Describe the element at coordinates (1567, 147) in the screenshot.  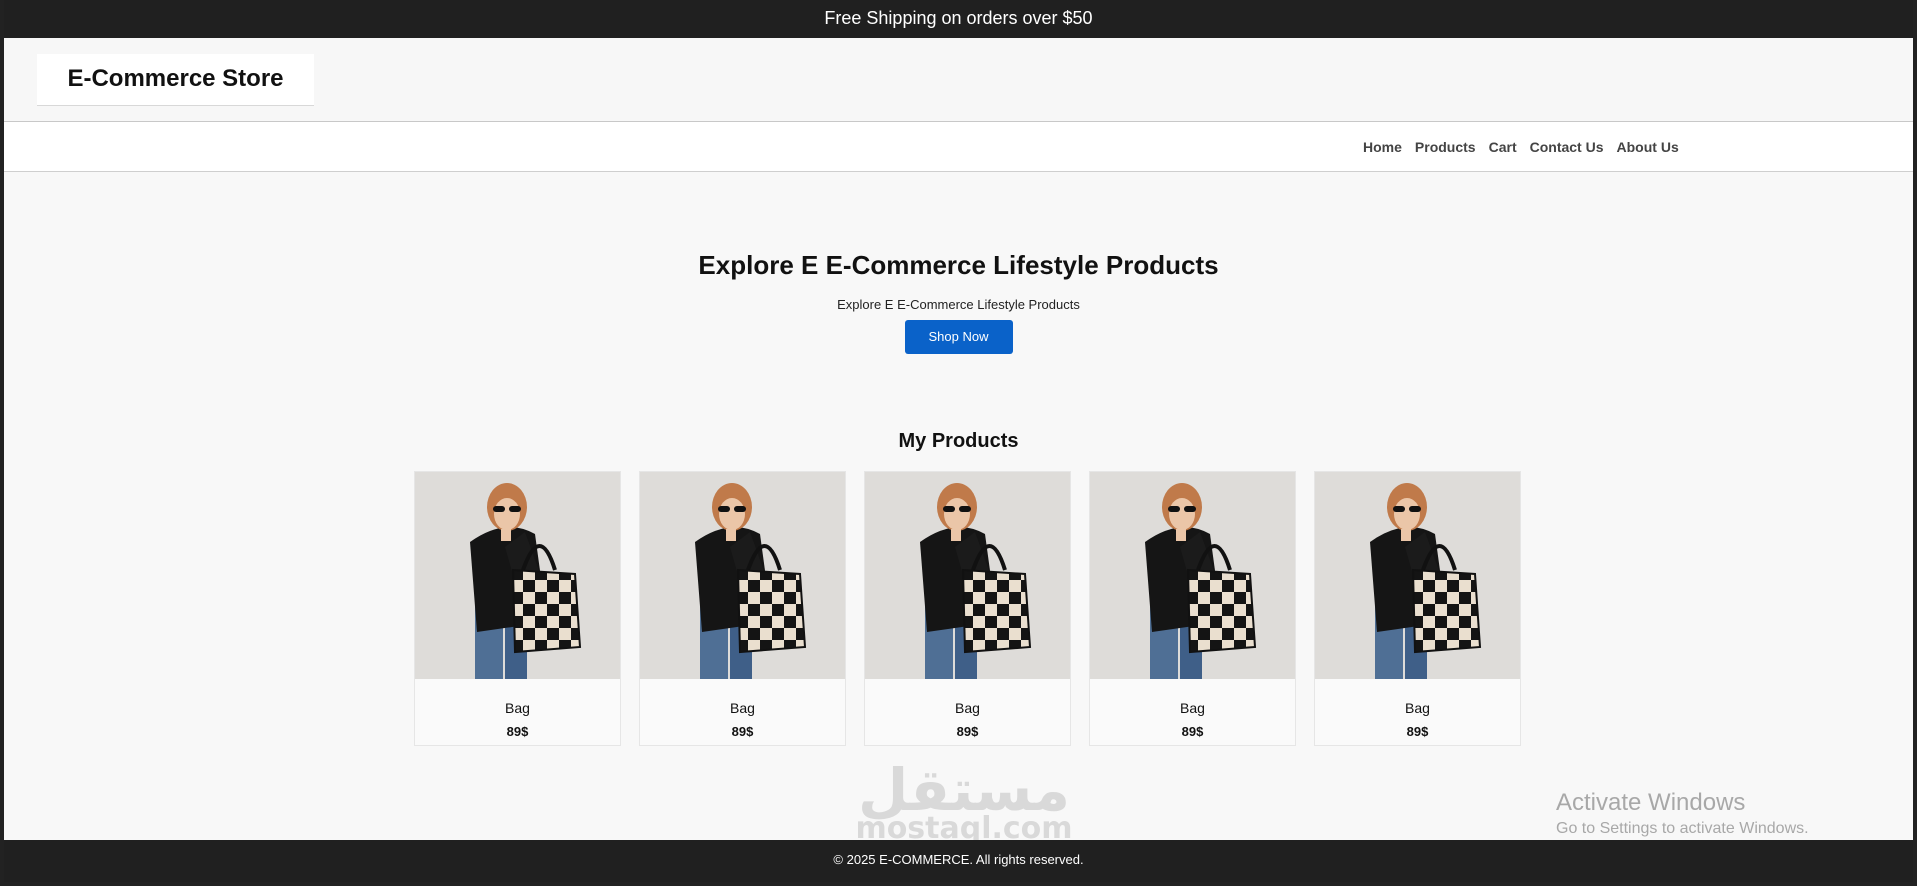
I see `nav-contact-us: Contact Us` at that location.